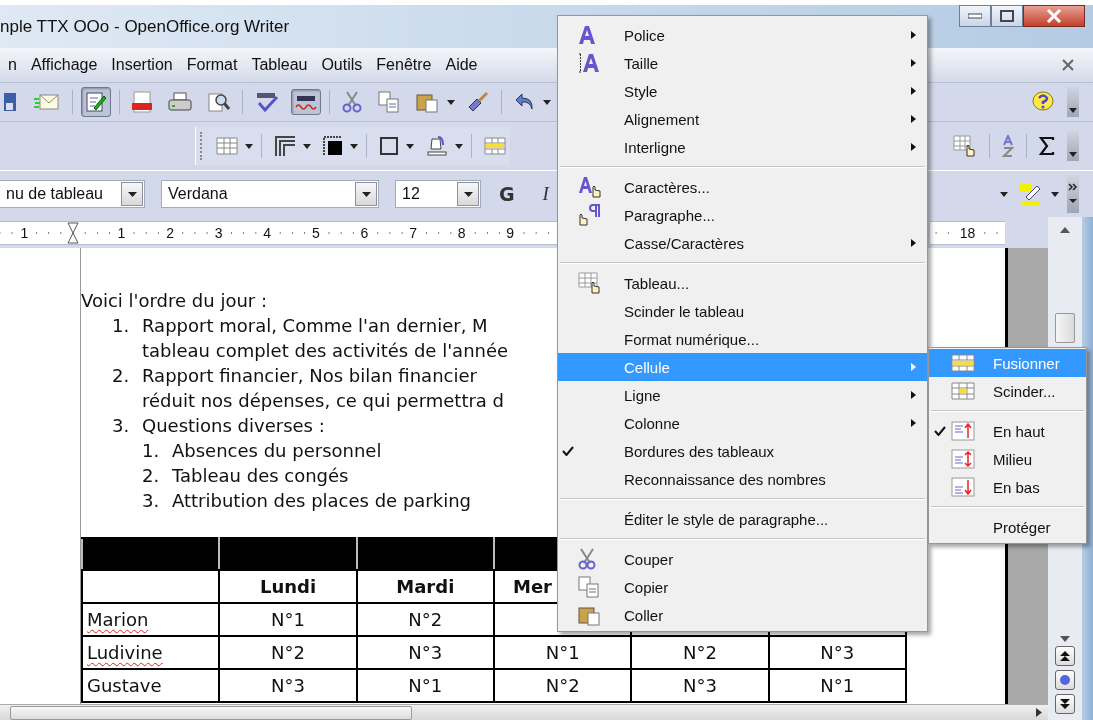  I want to click on table-cell: Gustave, so click(124, 685).